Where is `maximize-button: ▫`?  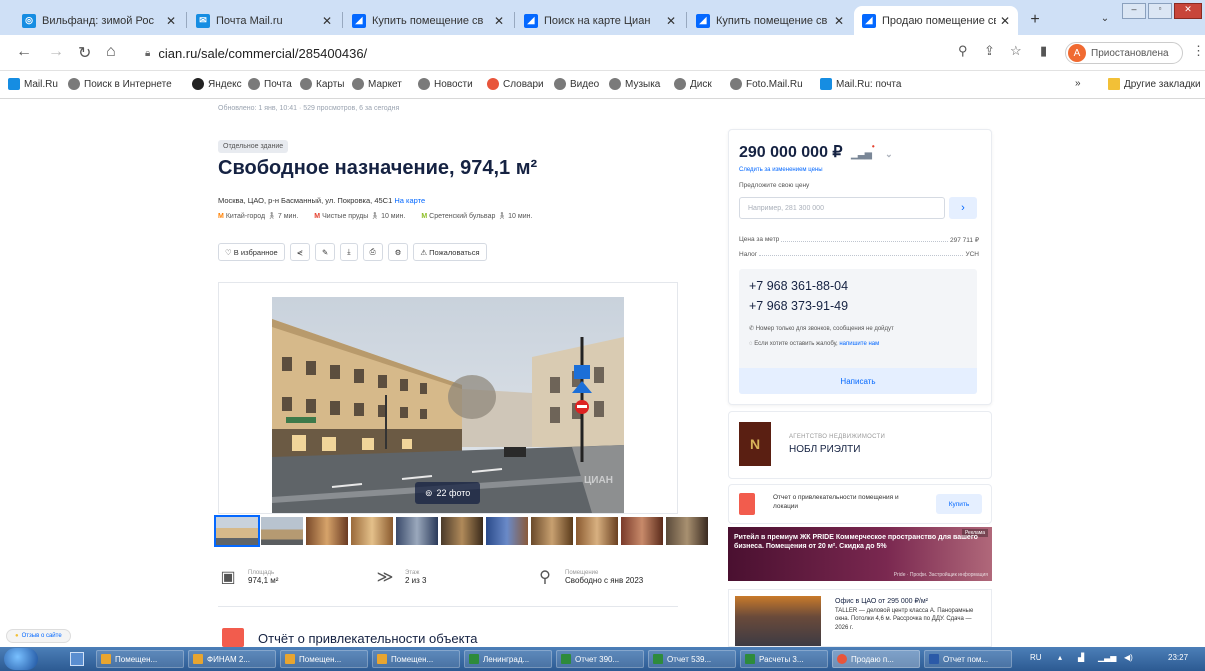
maximize-button: ▫ is located at coordinates (1160, 11).